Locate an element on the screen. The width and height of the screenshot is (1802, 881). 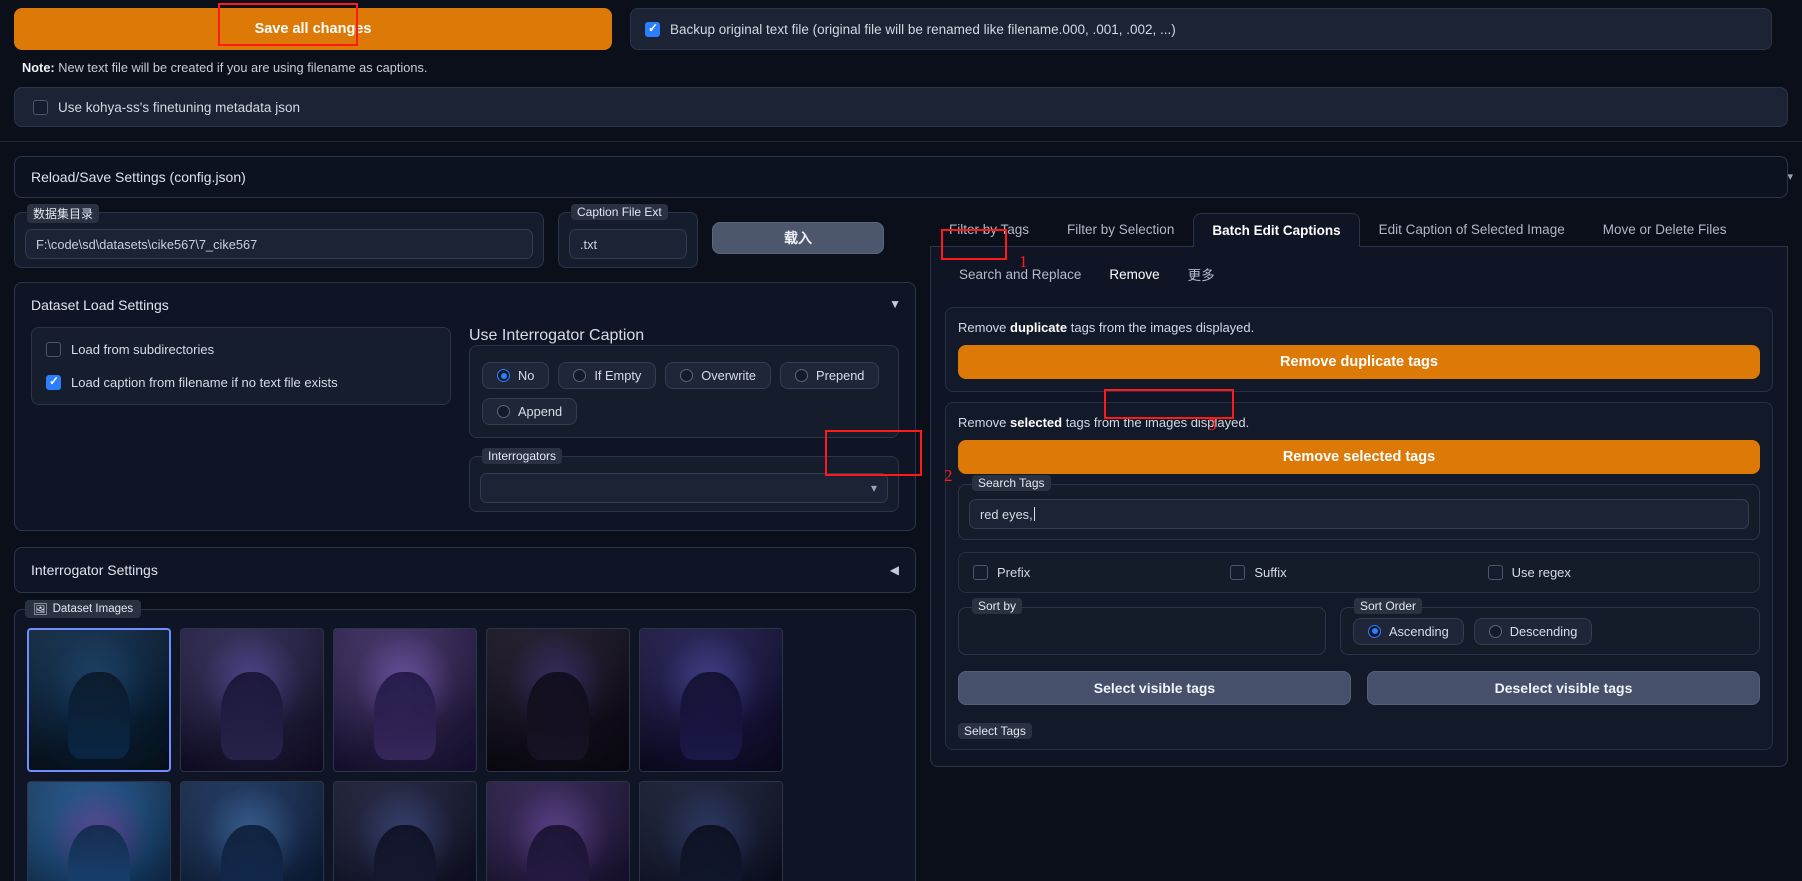
remove-duplicate-tags-button: Remove duplicate tags is located at coordinates (1359, 362).